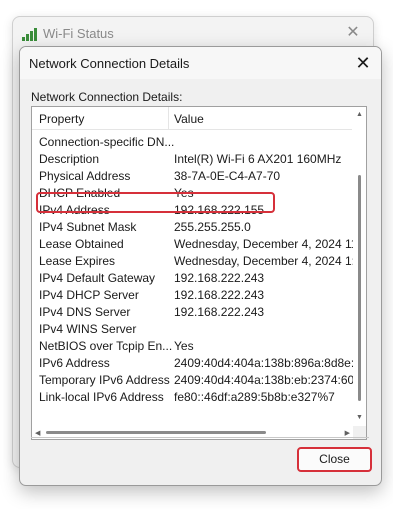 This screenshot has width=393, height=509. I want to click on row-value: 2409:40d4:404a:138b:896a:8d8e:357, so click(270, 363).